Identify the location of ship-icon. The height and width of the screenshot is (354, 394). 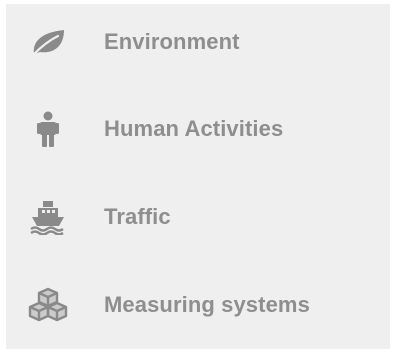
(48, 217).